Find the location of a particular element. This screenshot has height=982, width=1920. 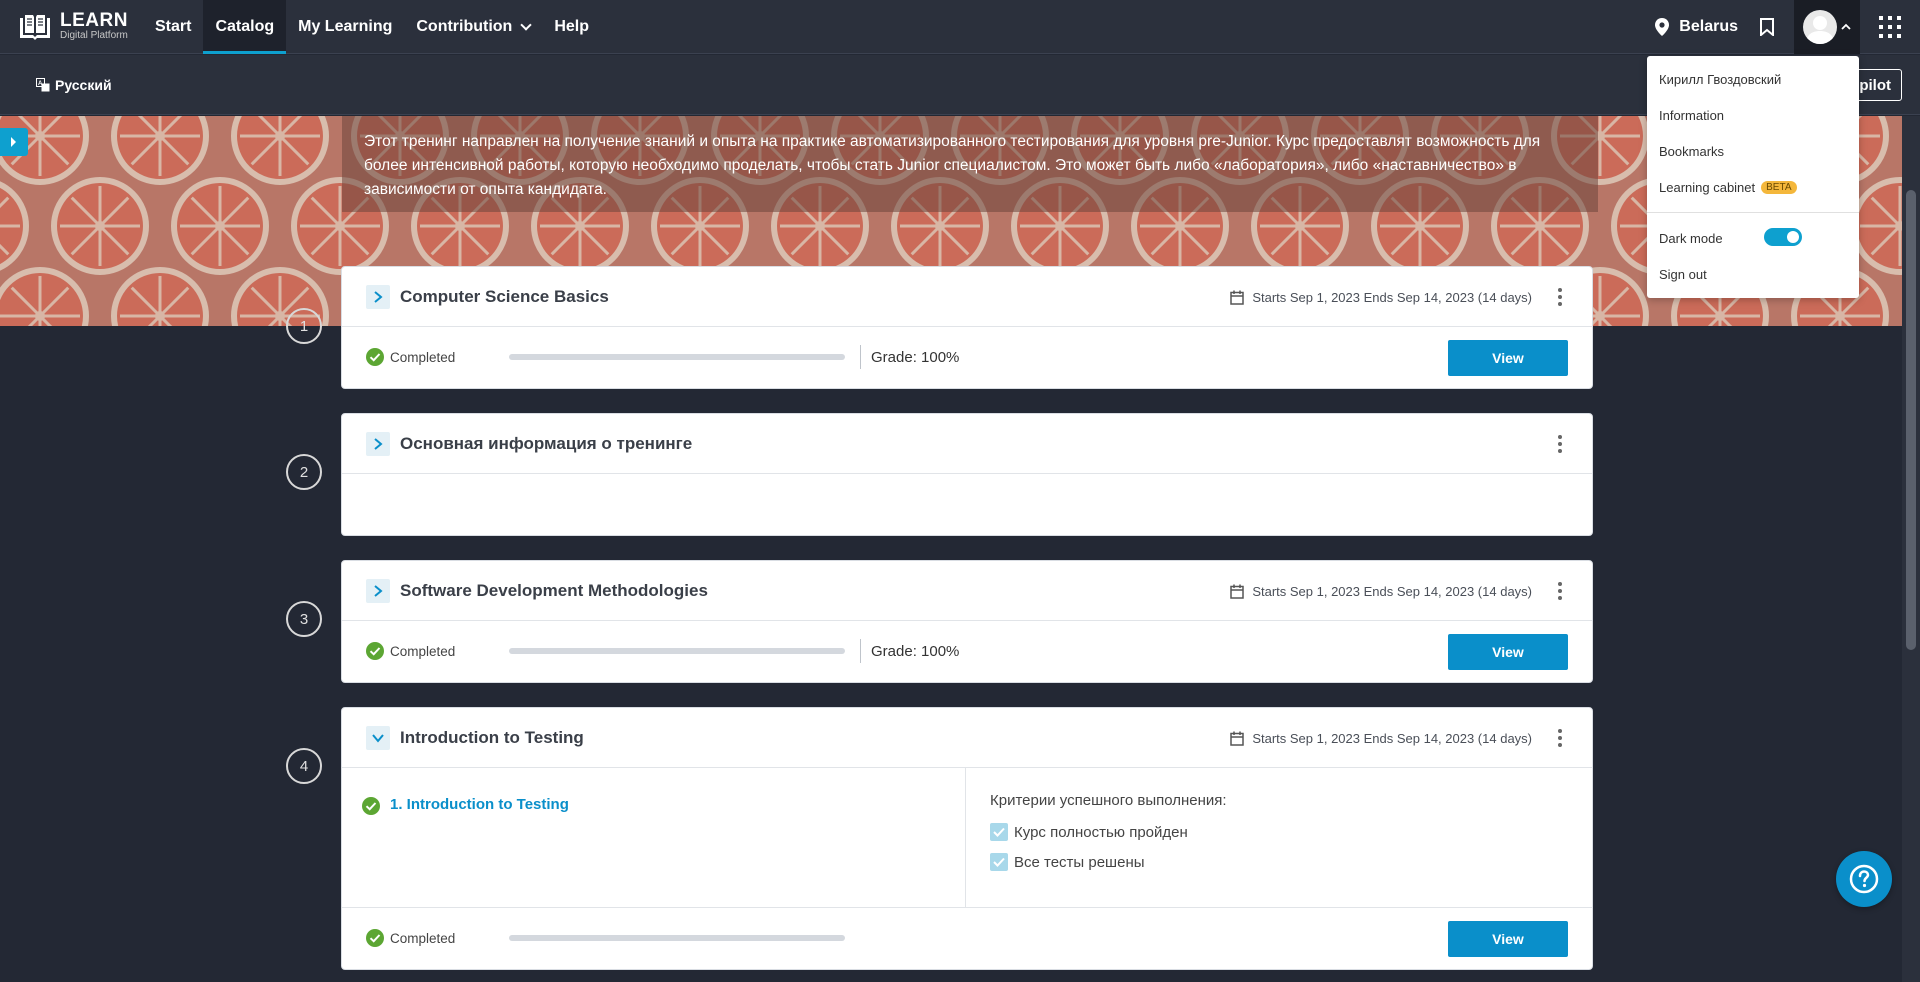

question-mark-icon is located at coordinates (1864, 879).